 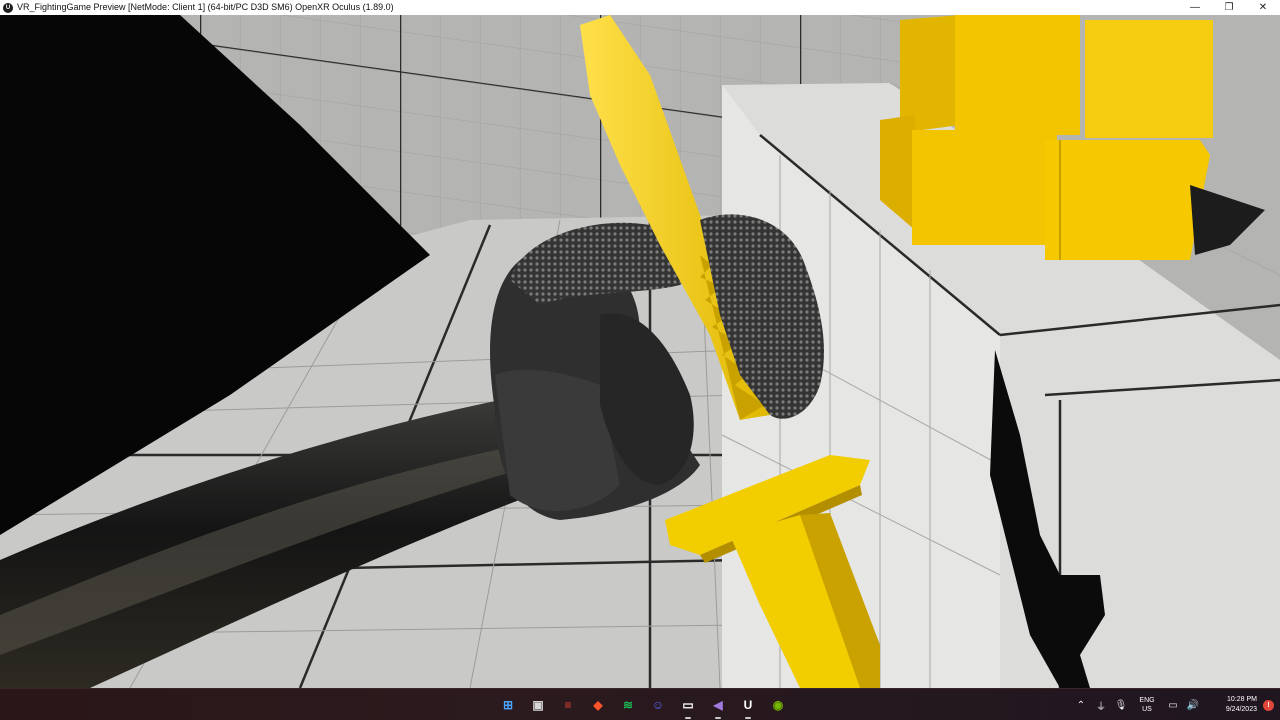 I want to click on yellow-cubes, so click(x=1046, y=137).